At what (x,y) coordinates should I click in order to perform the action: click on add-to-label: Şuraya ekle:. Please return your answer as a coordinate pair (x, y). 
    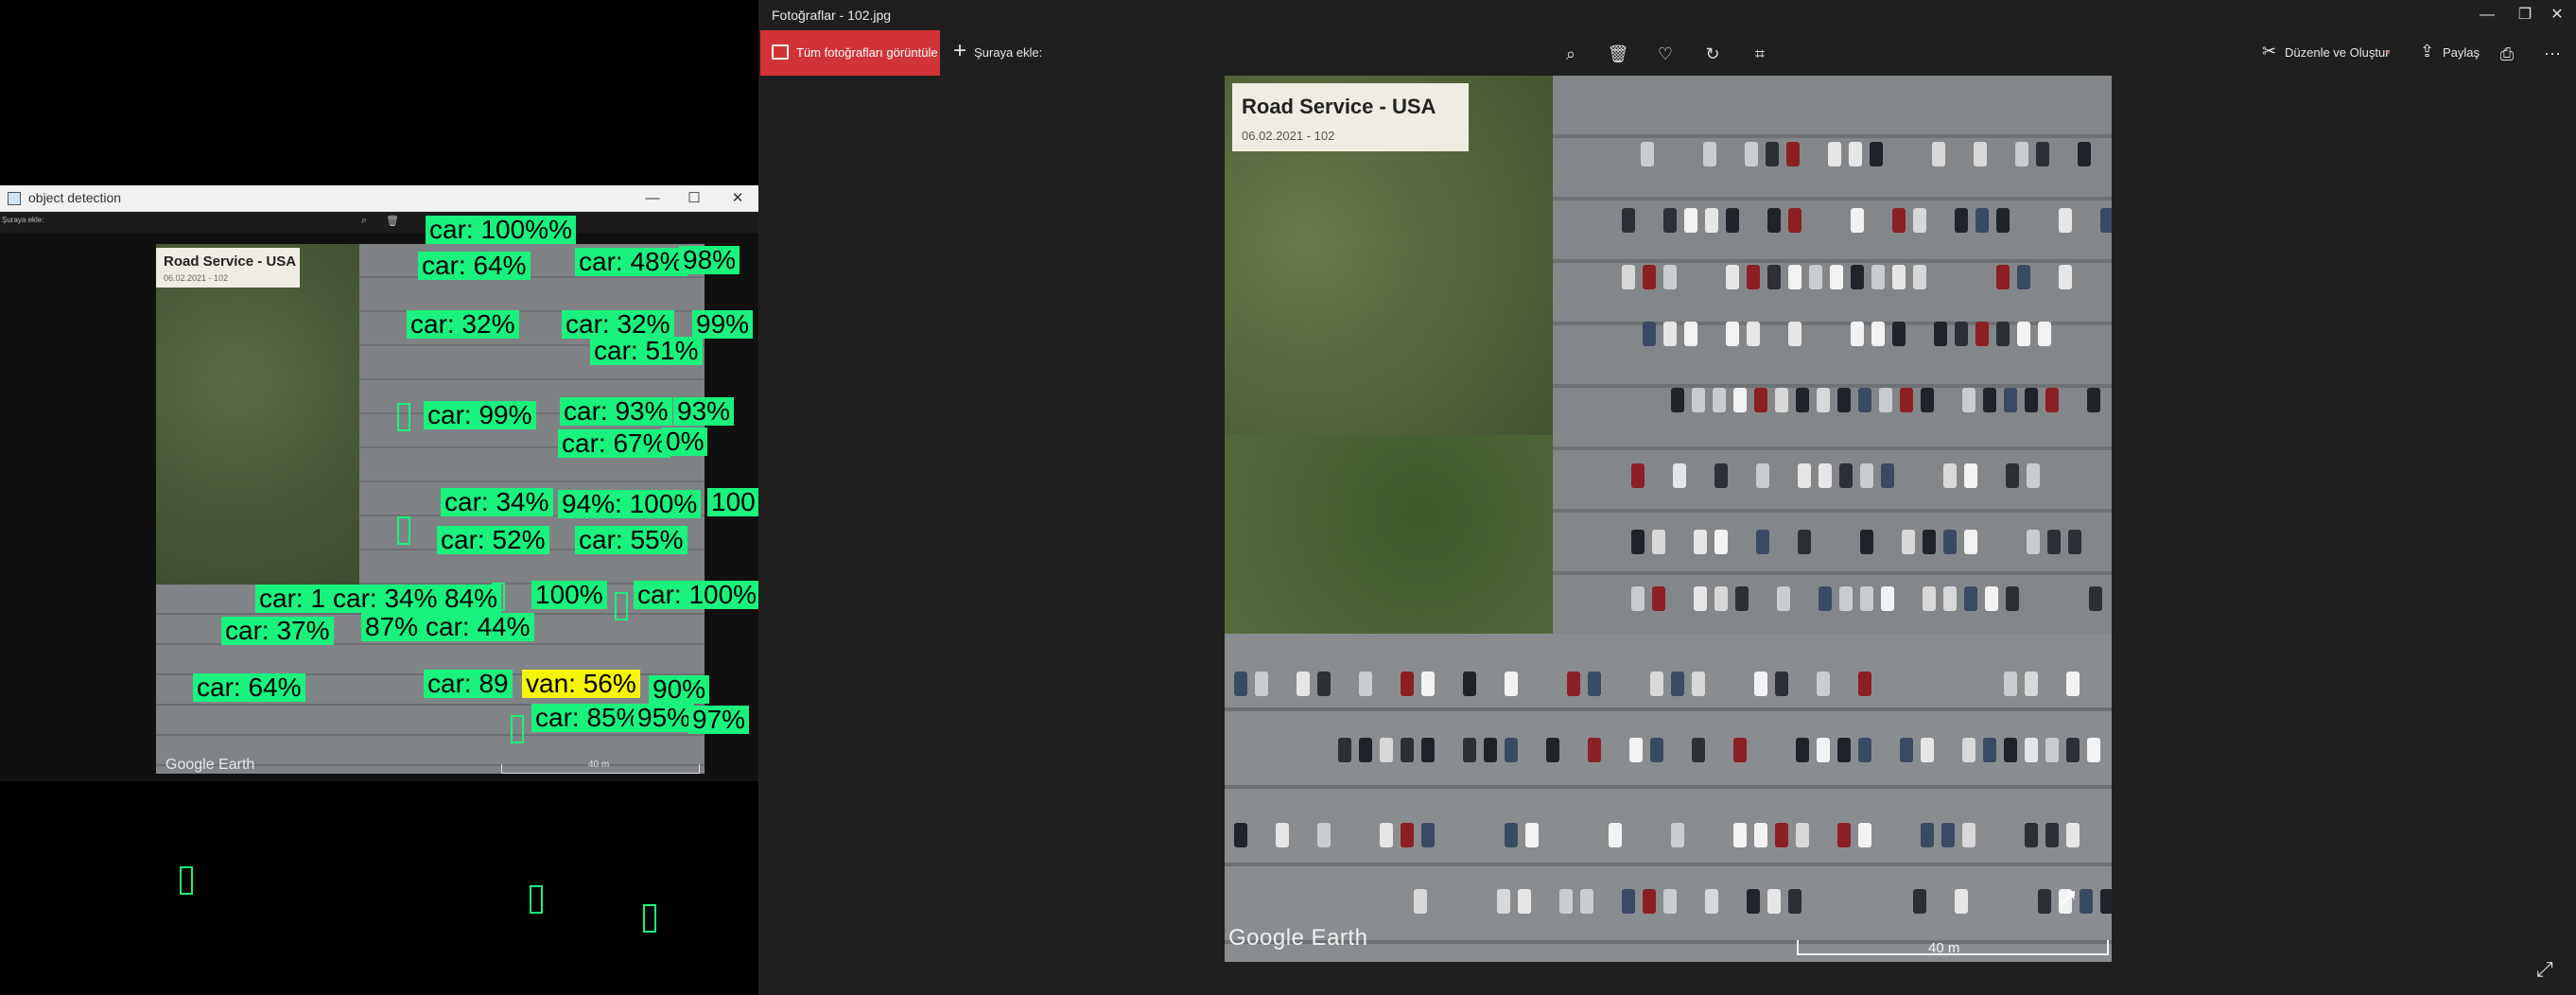
    Looking at the image, I should click on (1008, 52).